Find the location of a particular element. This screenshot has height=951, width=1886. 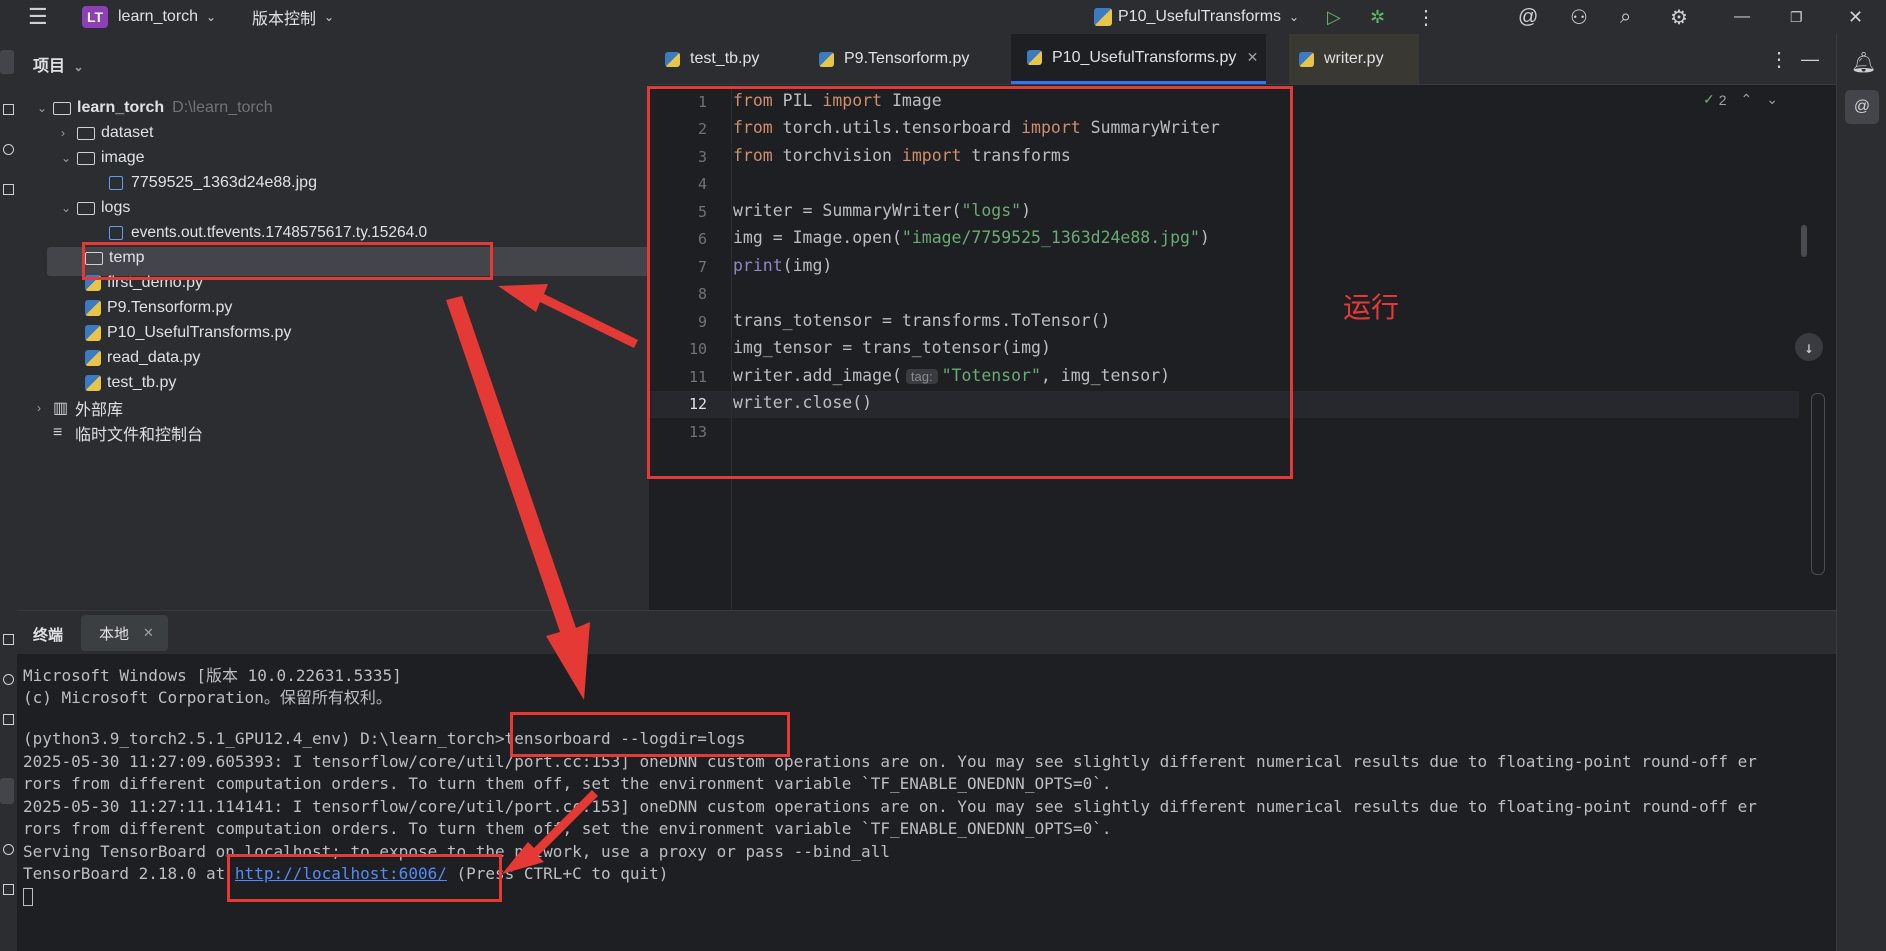

close-tab-icon: ✕ is located at coordinates (1253, 57).